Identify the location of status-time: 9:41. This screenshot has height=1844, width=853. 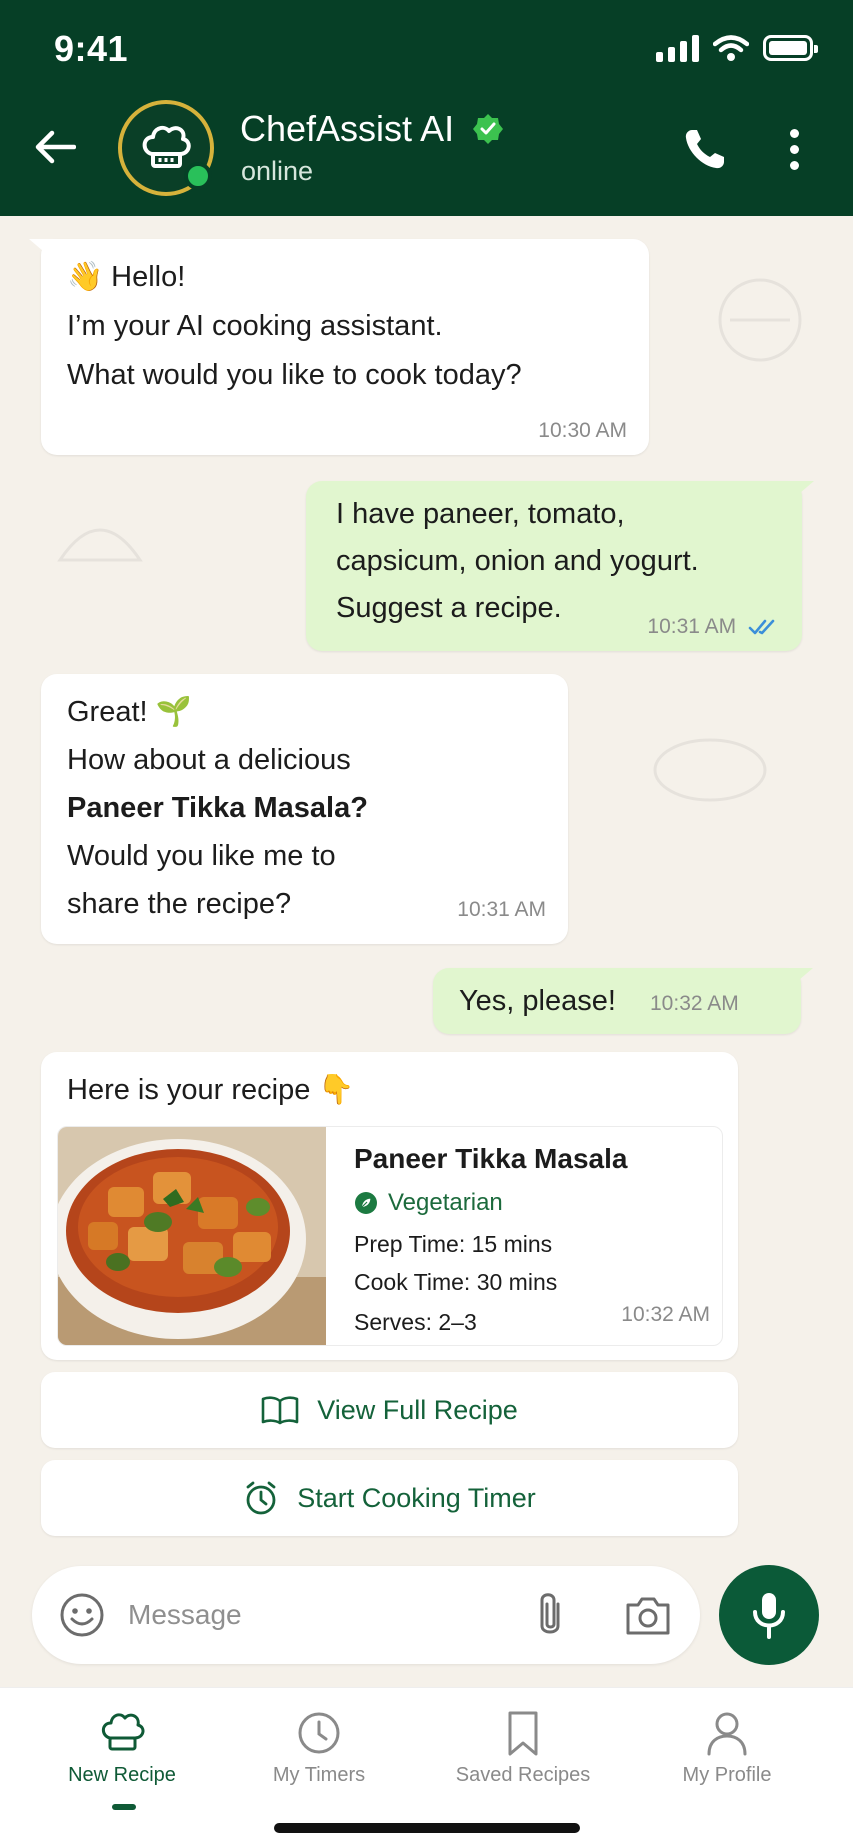
(91, 48).